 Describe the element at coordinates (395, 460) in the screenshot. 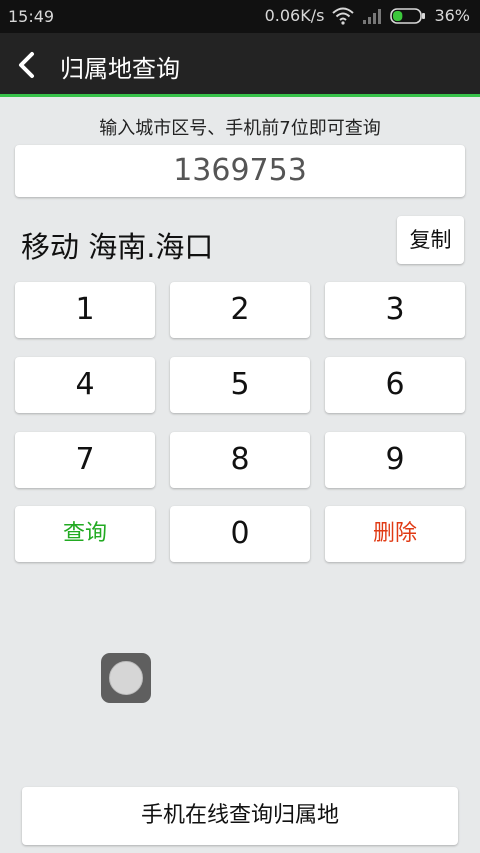

I see `key-9: 9` at that location.